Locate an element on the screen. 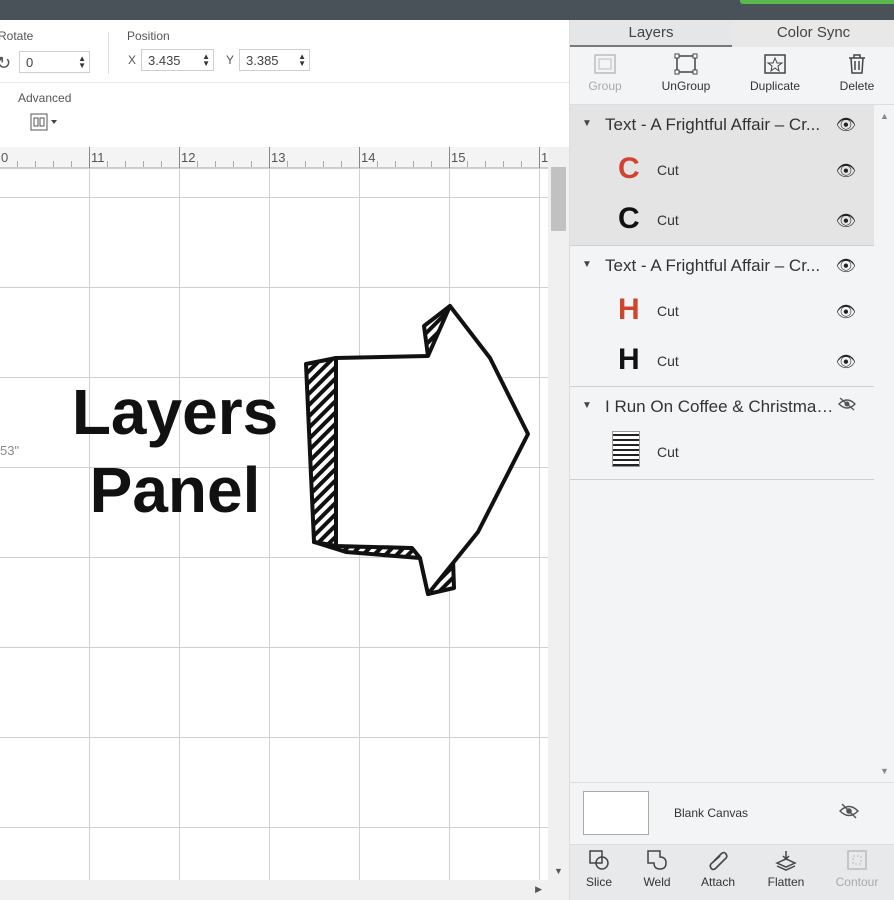  canvas-scroll-thumb is located at coordinates (558, 199).